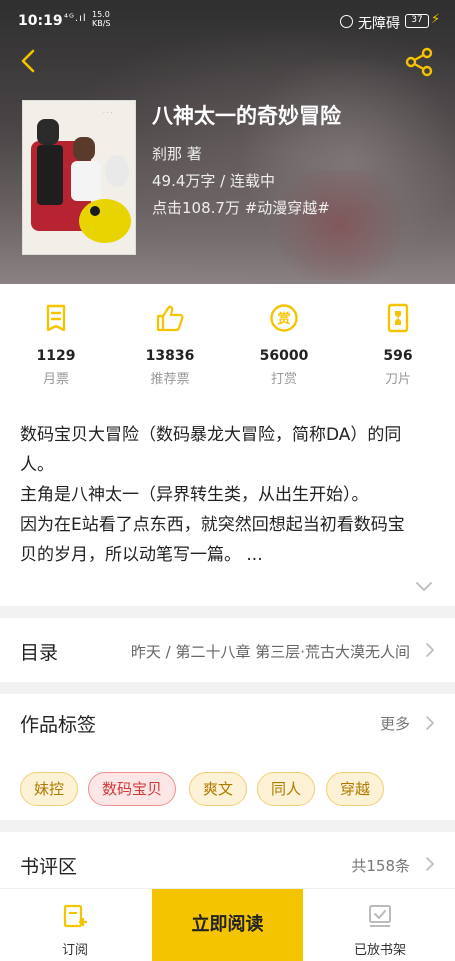 This screenshot has width=455, height=961. I want to click on bookshelf-label: 已放书架, so click(379, 950).